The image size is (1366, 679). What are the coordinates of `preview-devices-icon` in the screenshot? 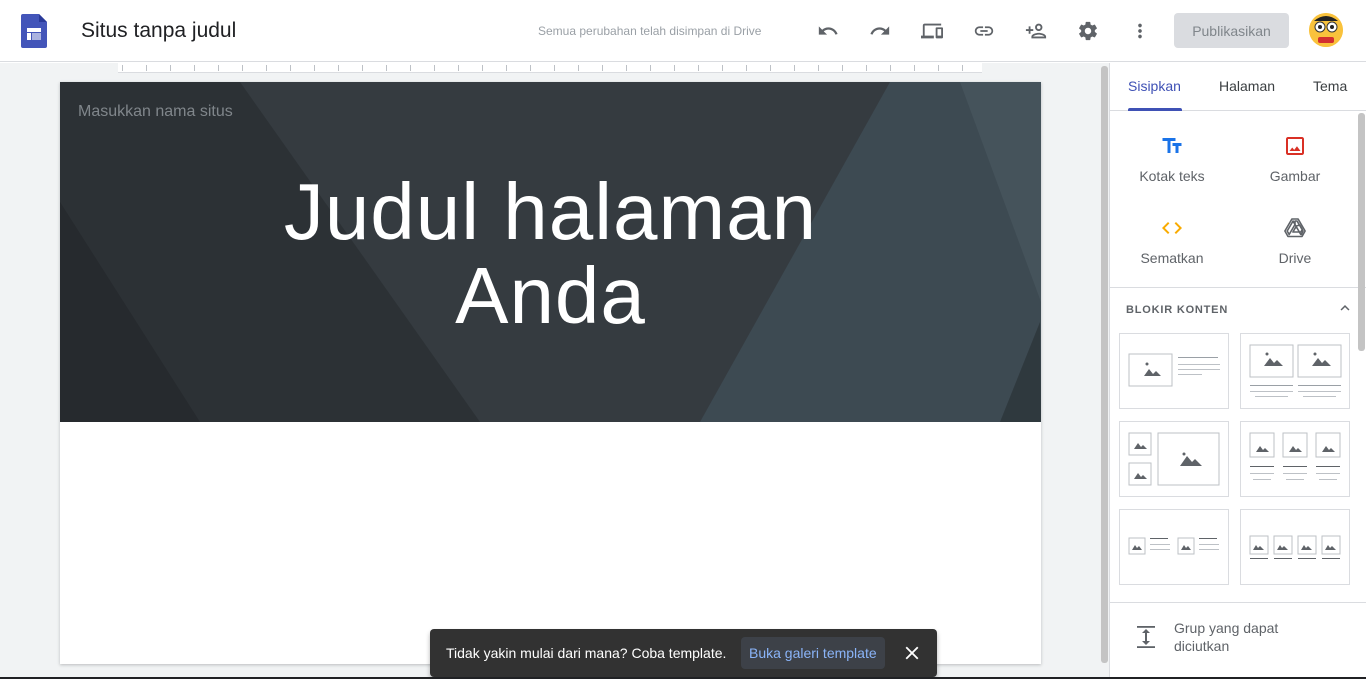 It's located at (932, 31).